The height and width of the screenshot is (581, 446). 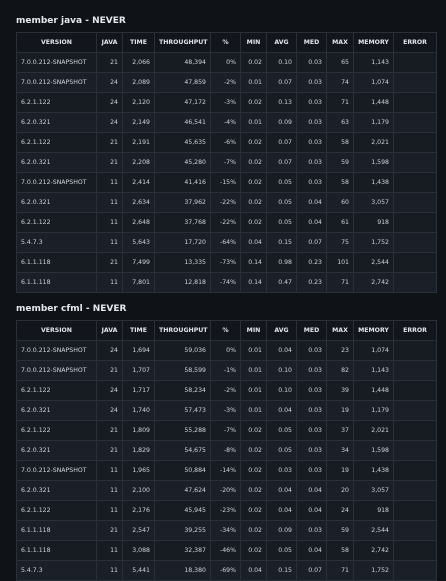 What do you see at coordinates (182, 102) in the screenshot?
I see `table-cell: 47,172` at bounding box center [182, 102].